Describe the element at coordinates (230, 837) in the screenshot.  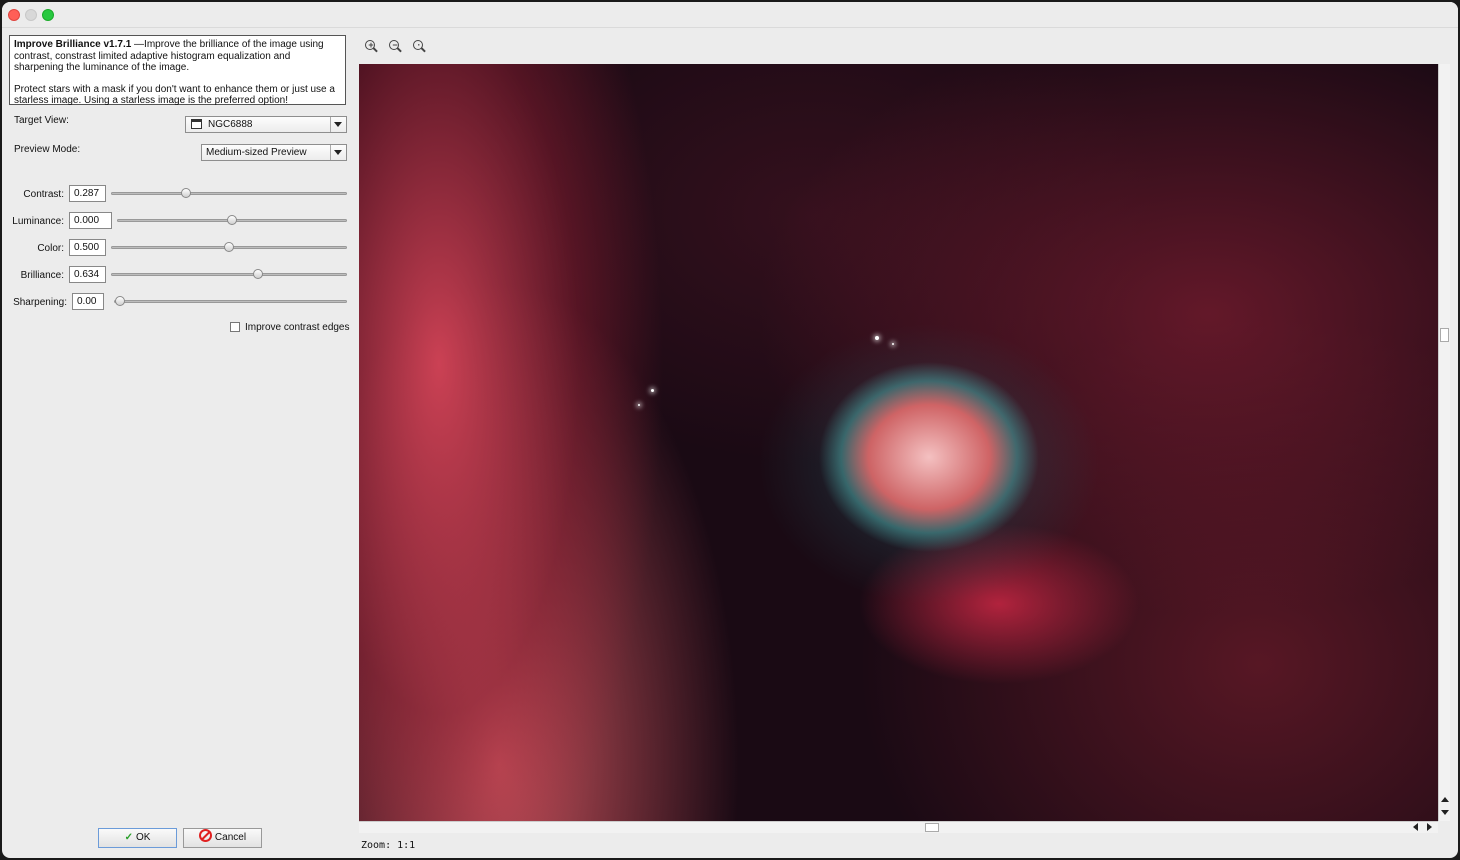
I see `cancel-button-label: Cancel` at that location.